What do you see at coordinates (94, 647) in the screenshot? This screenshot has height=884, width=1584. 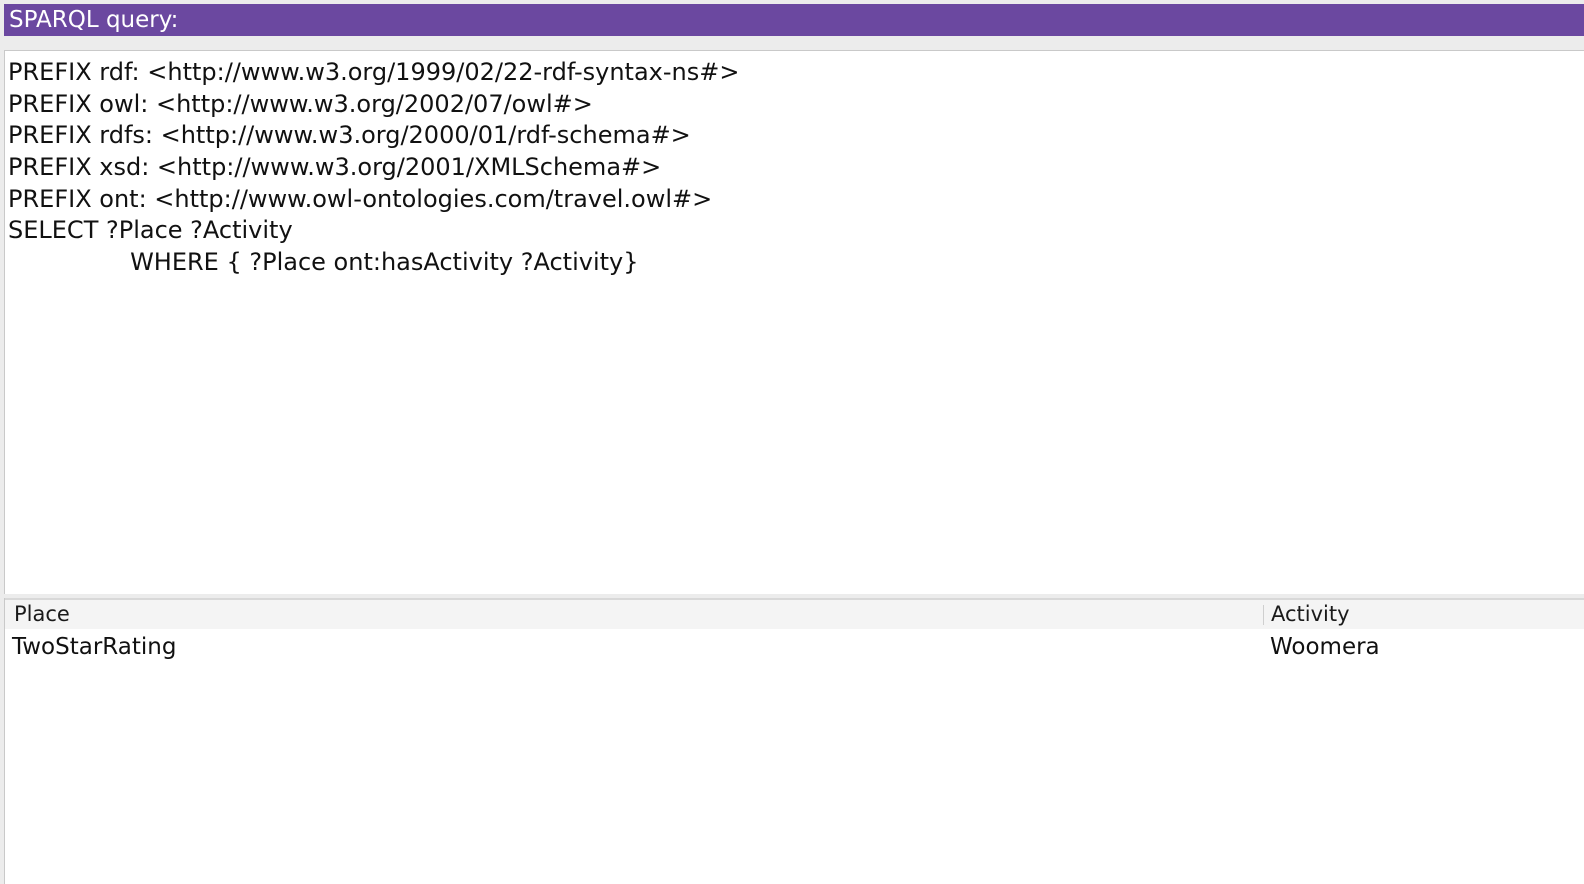 I see `cell-place: TwoStarRating` at bounding box center [94, 647].